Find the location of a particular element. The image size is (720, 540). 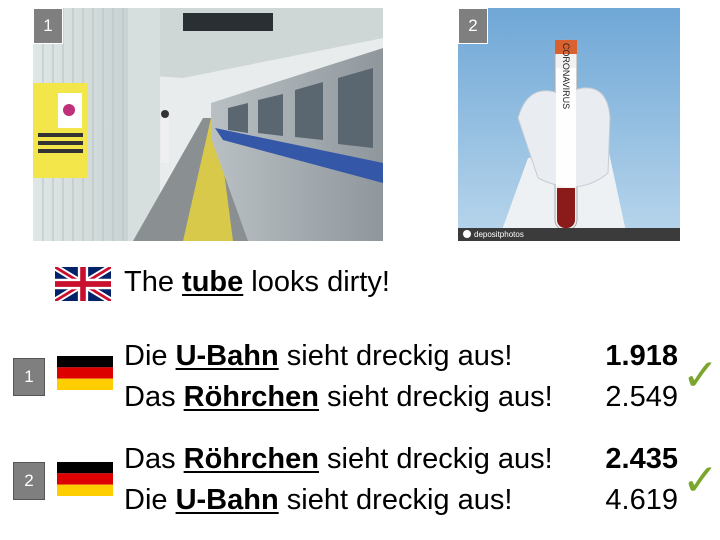

english-sentence: The tube looks dirty! is located at coordinates (257, 282).